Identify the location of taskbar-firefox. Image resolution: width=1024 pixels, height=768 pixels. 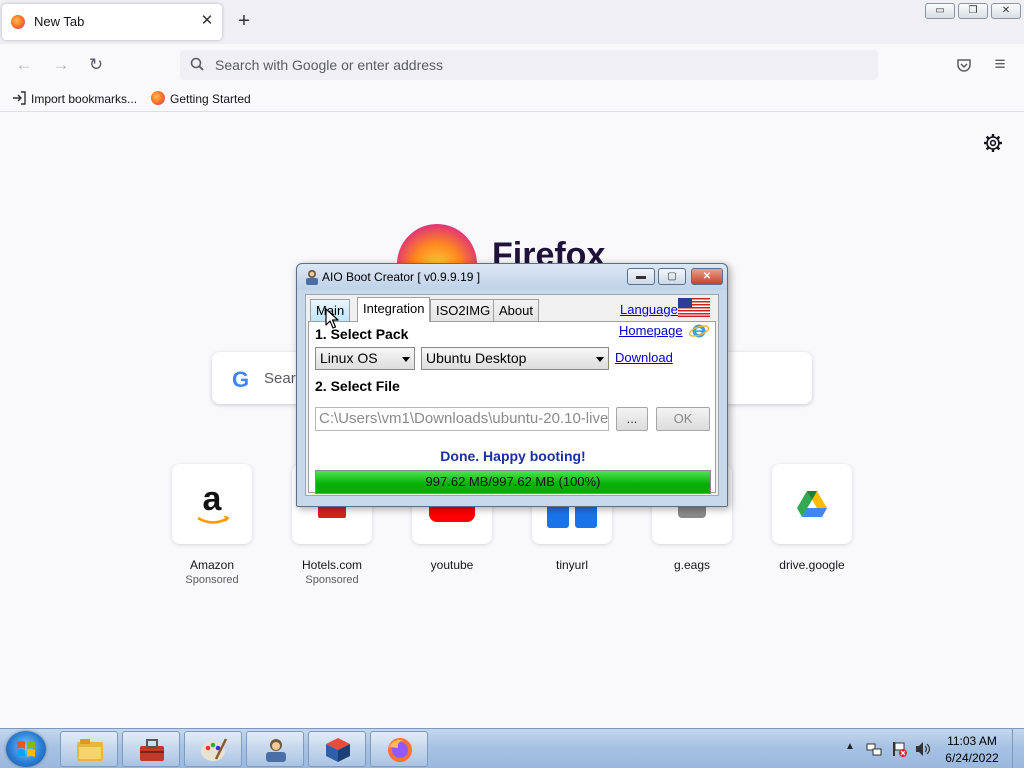
(399, 749).